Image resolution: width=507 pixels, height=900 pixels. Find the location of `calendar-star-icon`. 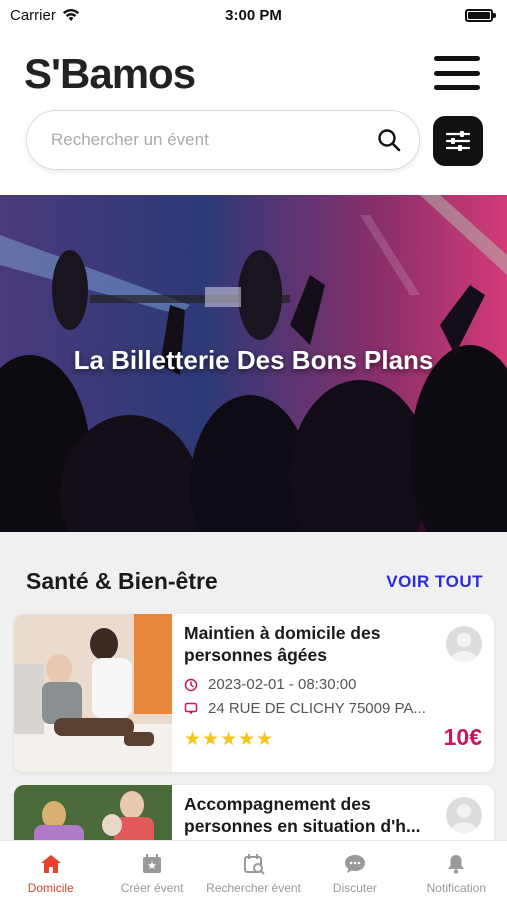

calendar-star-icon is located at coordinates (152, 863).